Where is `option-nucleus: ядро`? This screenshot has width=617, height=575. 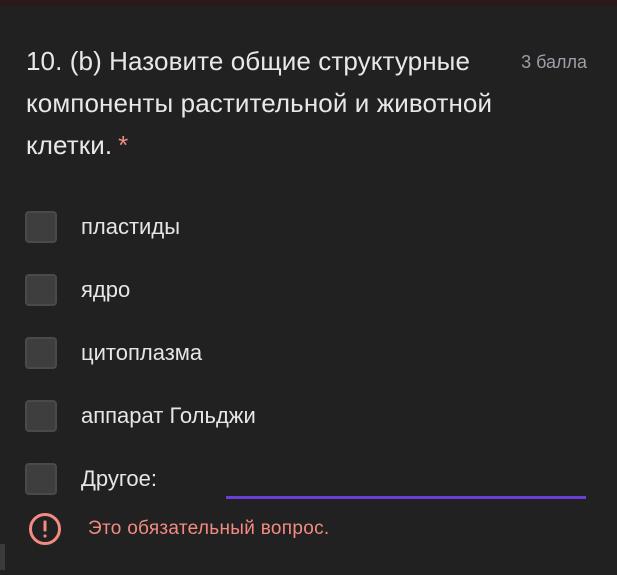 option-nucleus: ядро is located at coordinates (77, 290).